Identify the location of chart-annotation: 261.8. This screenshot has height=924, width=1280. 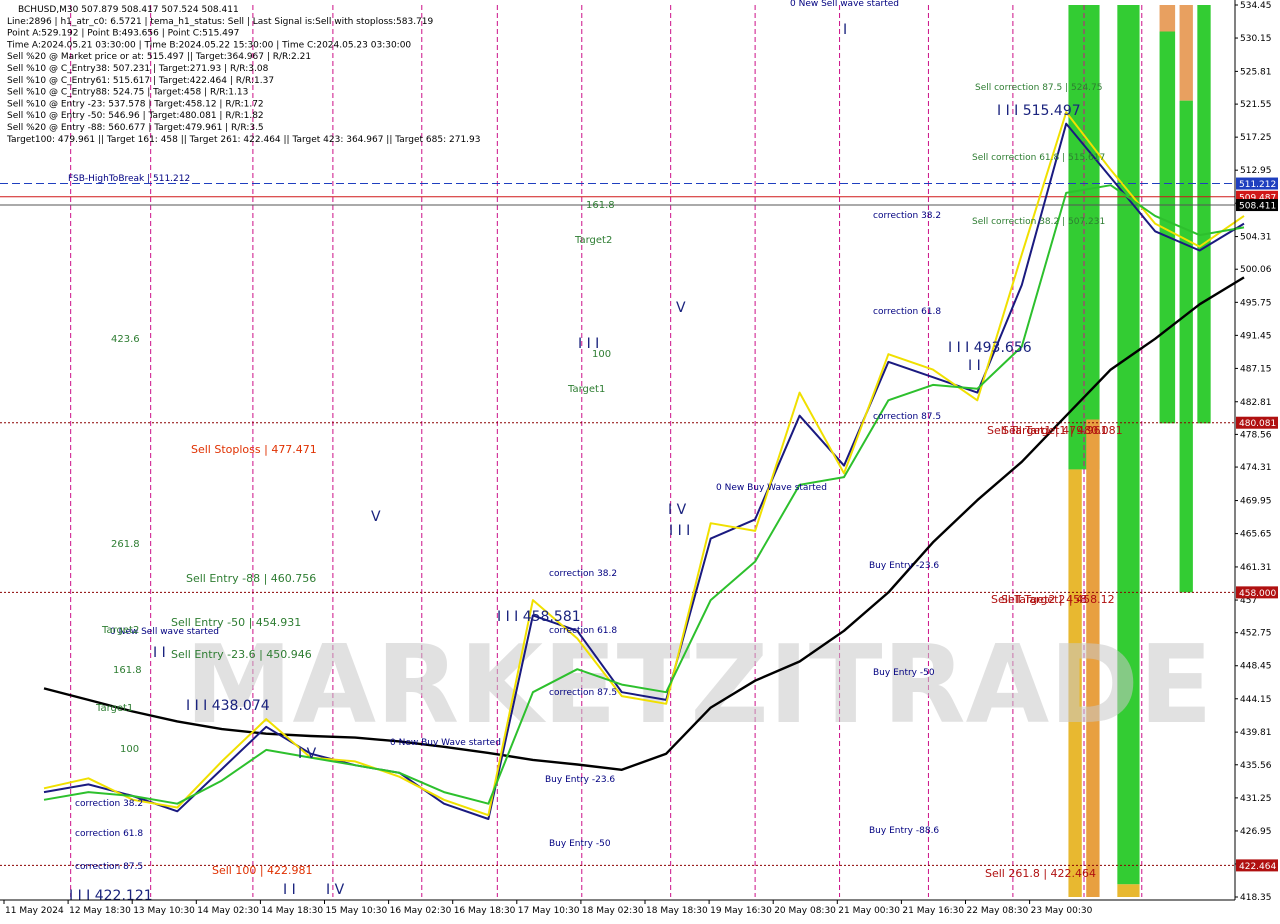
(125, 544).